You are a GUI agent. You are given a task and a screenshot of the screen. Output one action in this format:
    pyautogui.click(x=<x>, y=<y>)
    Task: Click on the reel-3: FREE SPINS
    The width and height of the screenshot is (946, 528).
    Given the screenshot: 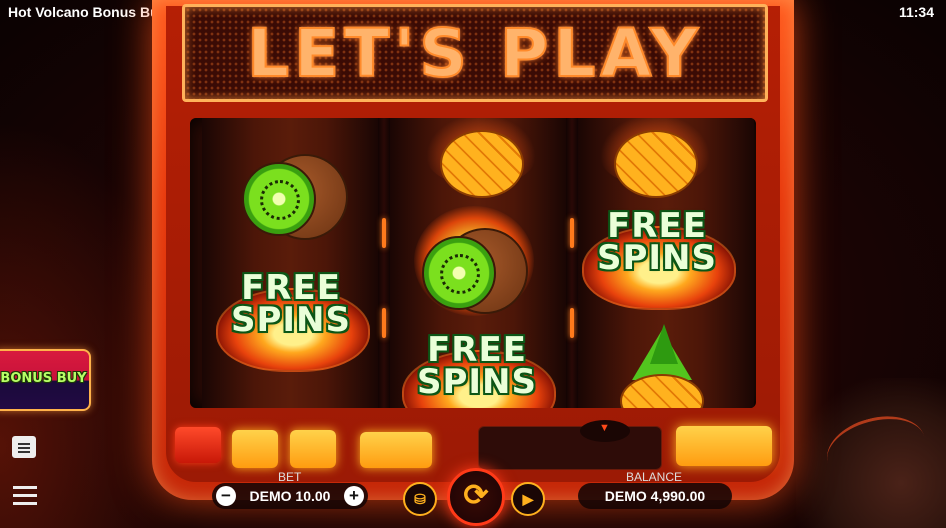 What is the action you would take?
    pyautogui.click(x=666, y=263)
    